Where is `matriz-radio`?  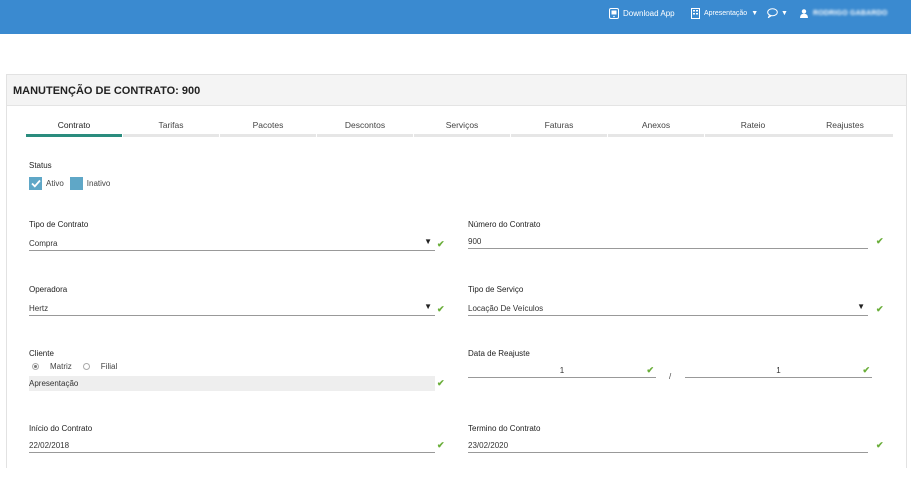 matriz-radio is located at coordinates (35, 366).